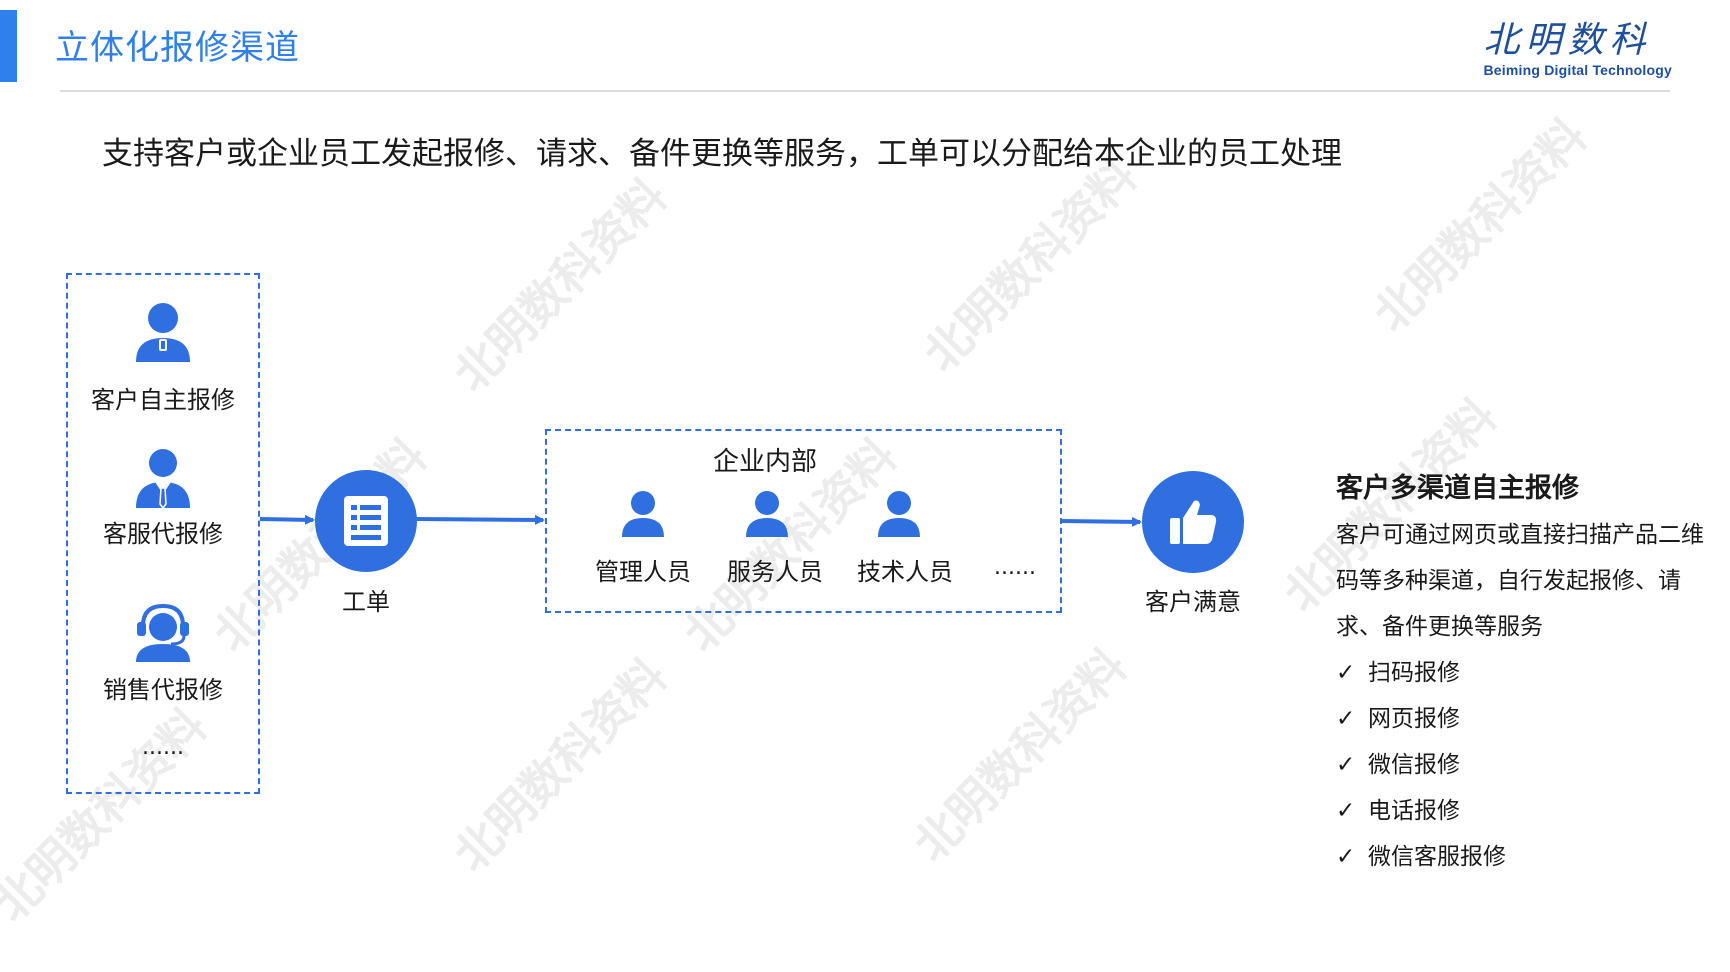  I want to click on list-item: ✓ 扫码报修, so click(1421, 673).